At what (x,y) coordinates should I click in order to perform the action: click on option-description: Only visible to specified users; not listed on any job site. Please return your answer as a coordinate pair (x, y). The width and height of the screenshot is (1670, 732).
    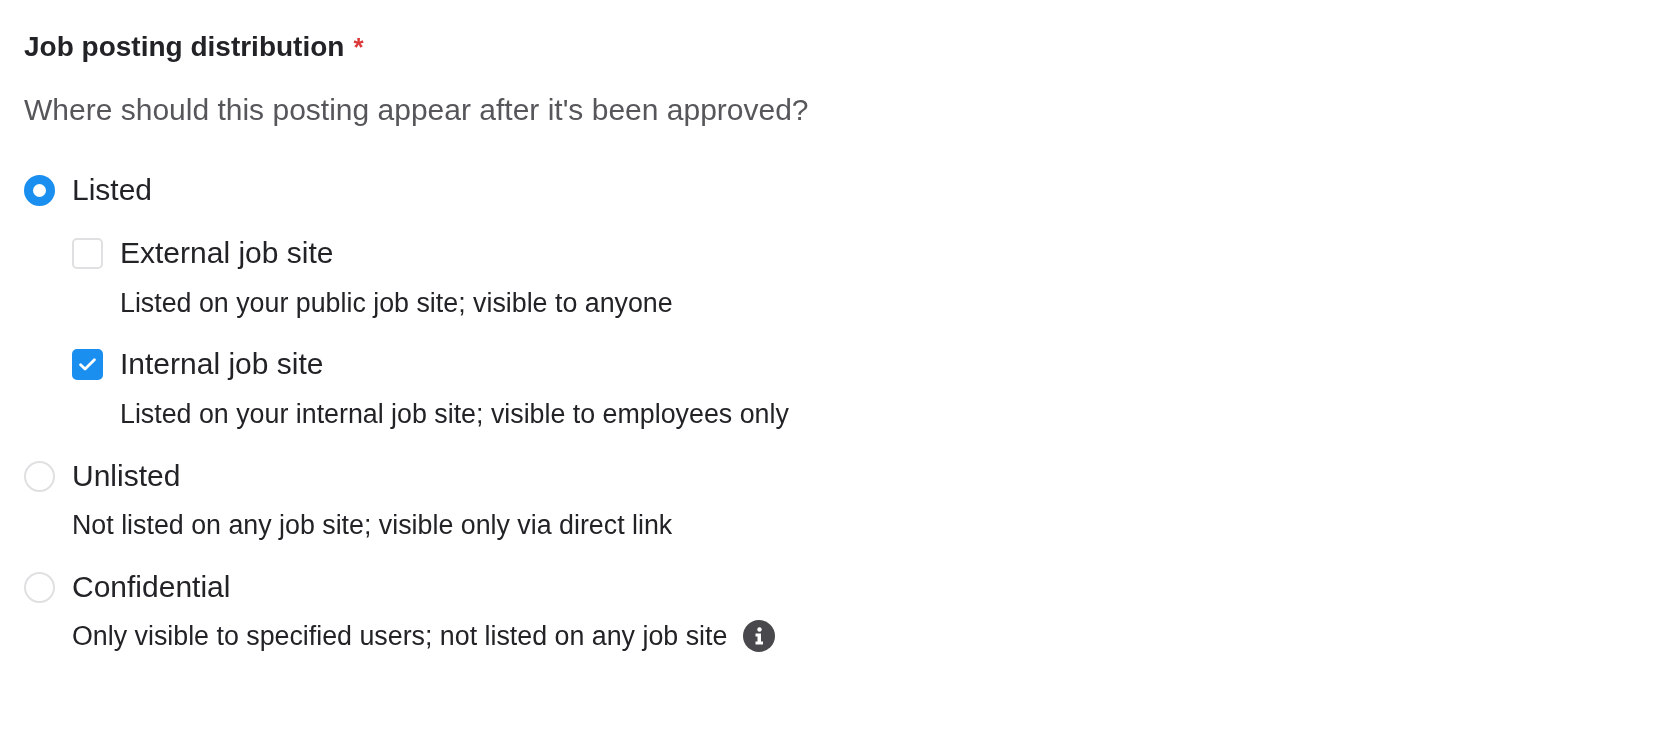
    Looking at the image, I should click on (400, 636).